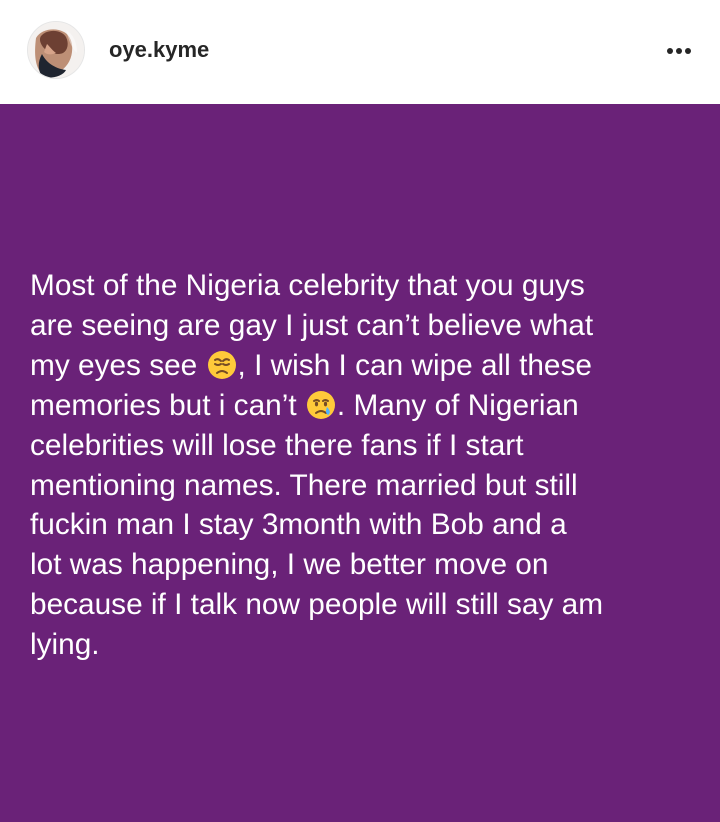 The image size is (720, 822). I want to click on more-options-button, so click(679, 51).